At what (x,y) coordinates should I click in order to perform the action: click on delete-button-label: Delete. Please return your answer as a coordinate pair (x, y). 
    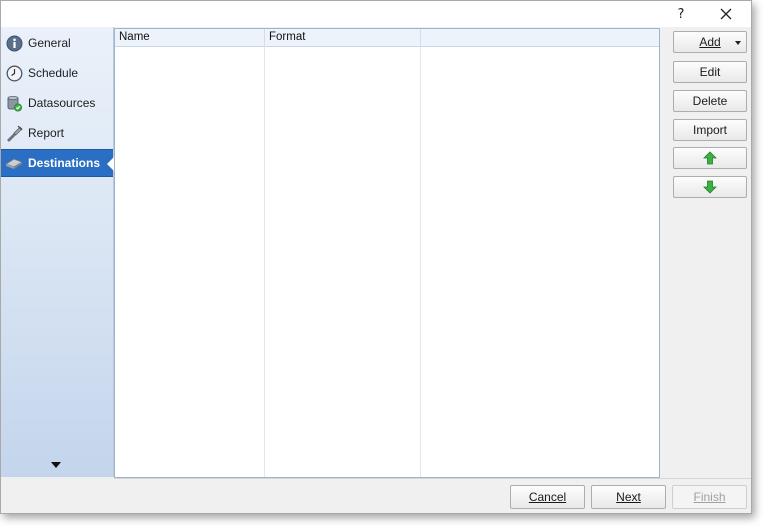
    Looking at the image, I should click on (710, 101).